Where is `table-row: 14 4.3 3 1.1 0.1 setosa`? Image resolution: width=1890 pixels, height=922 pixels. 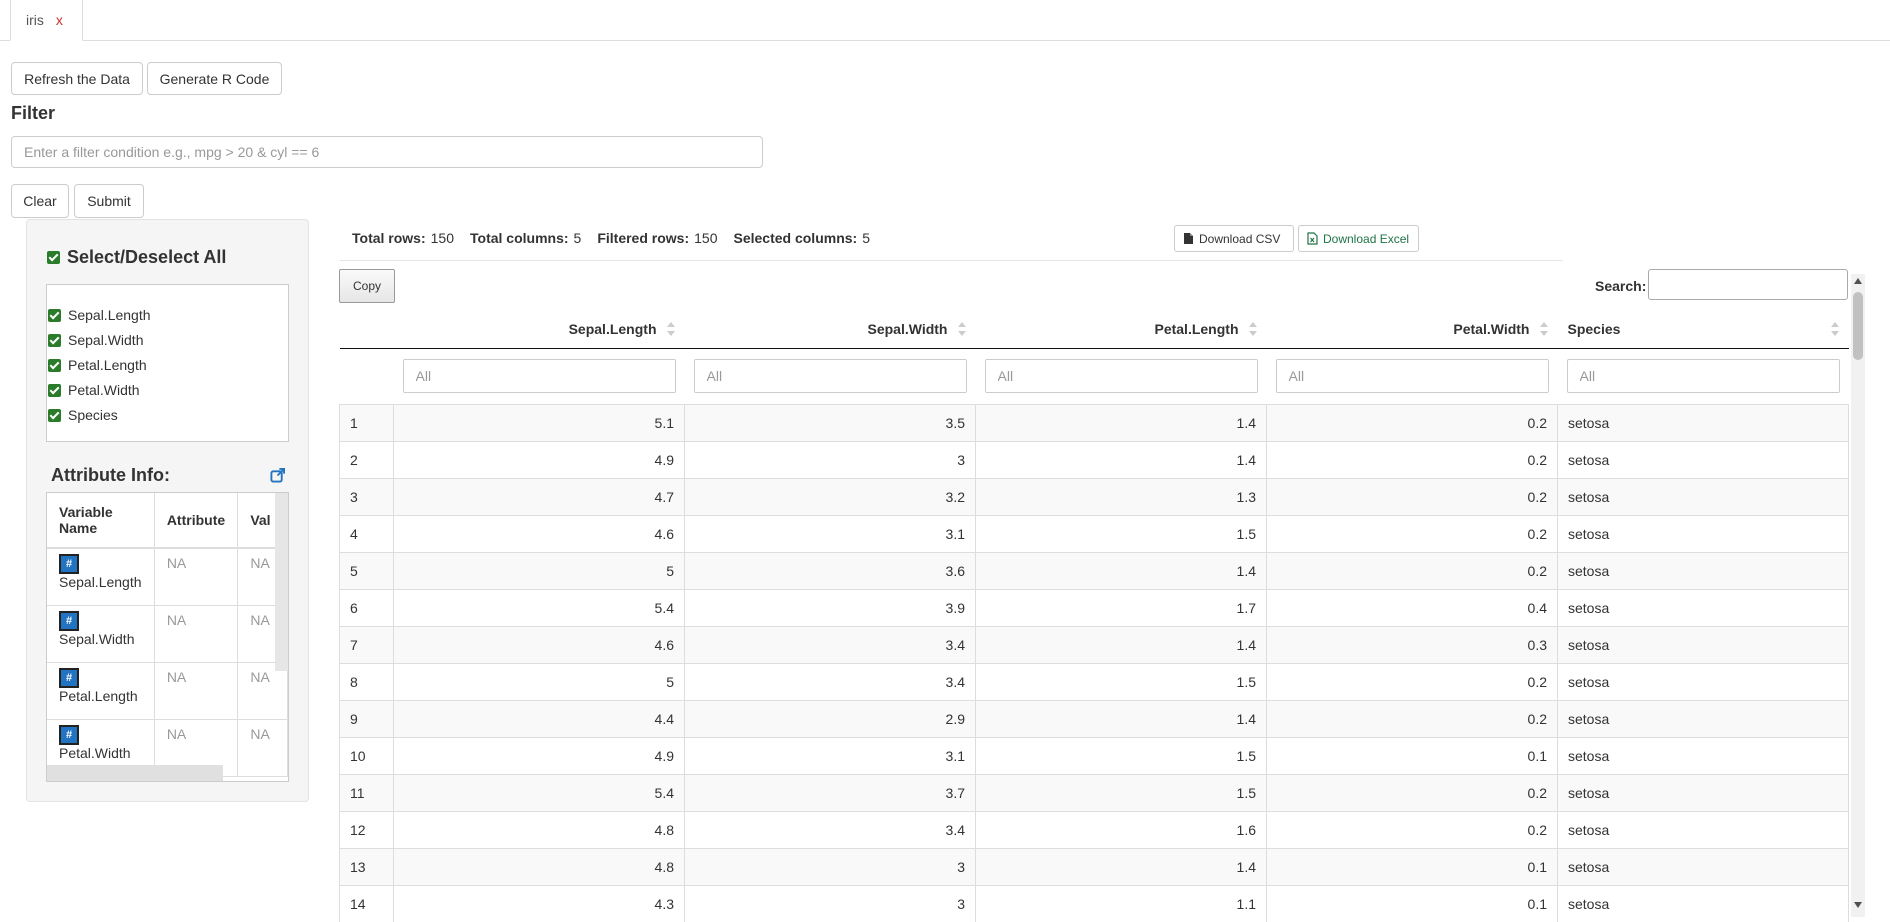 table-row: 14 4.3 3 1.1 0.1 setosa is located at coordinates (1094, 903).